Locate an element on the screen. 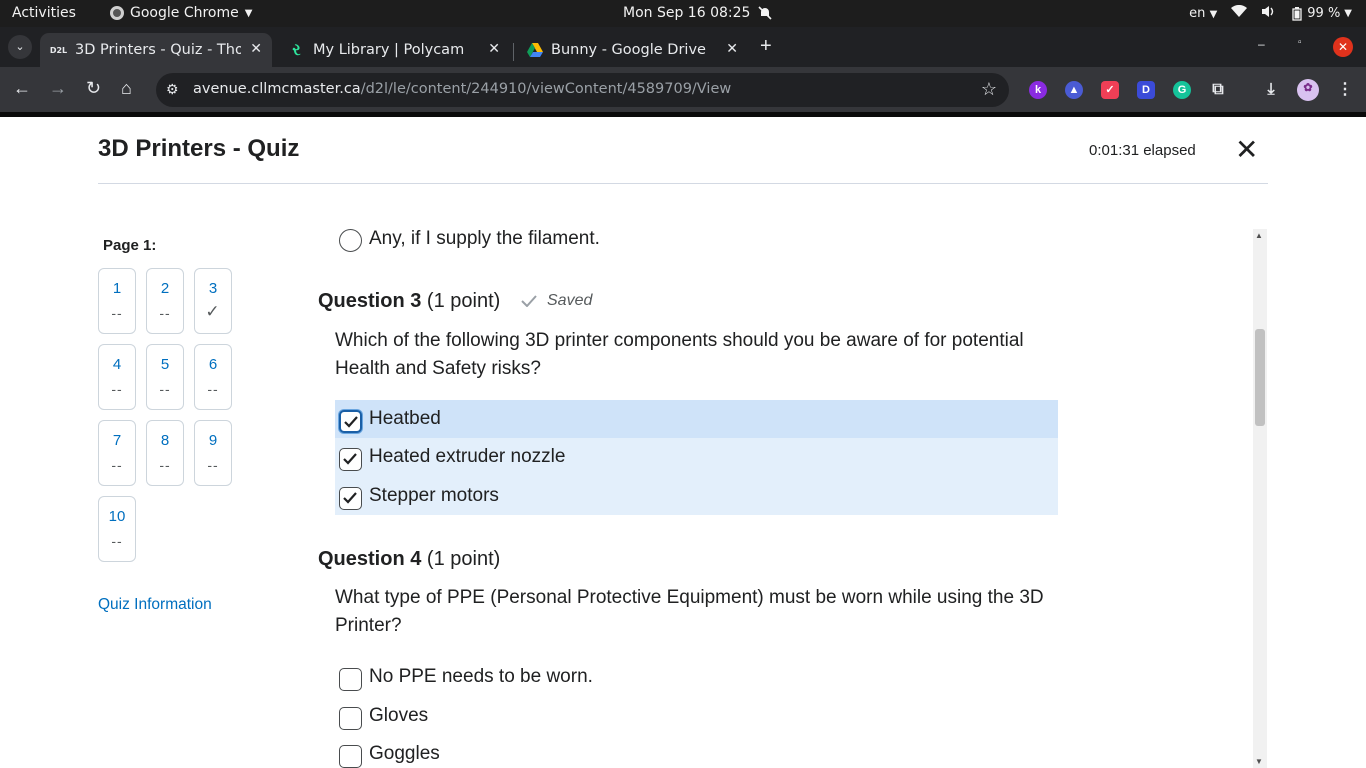  tab-title: My Library | Polycam is located at coordinates (389, 50).